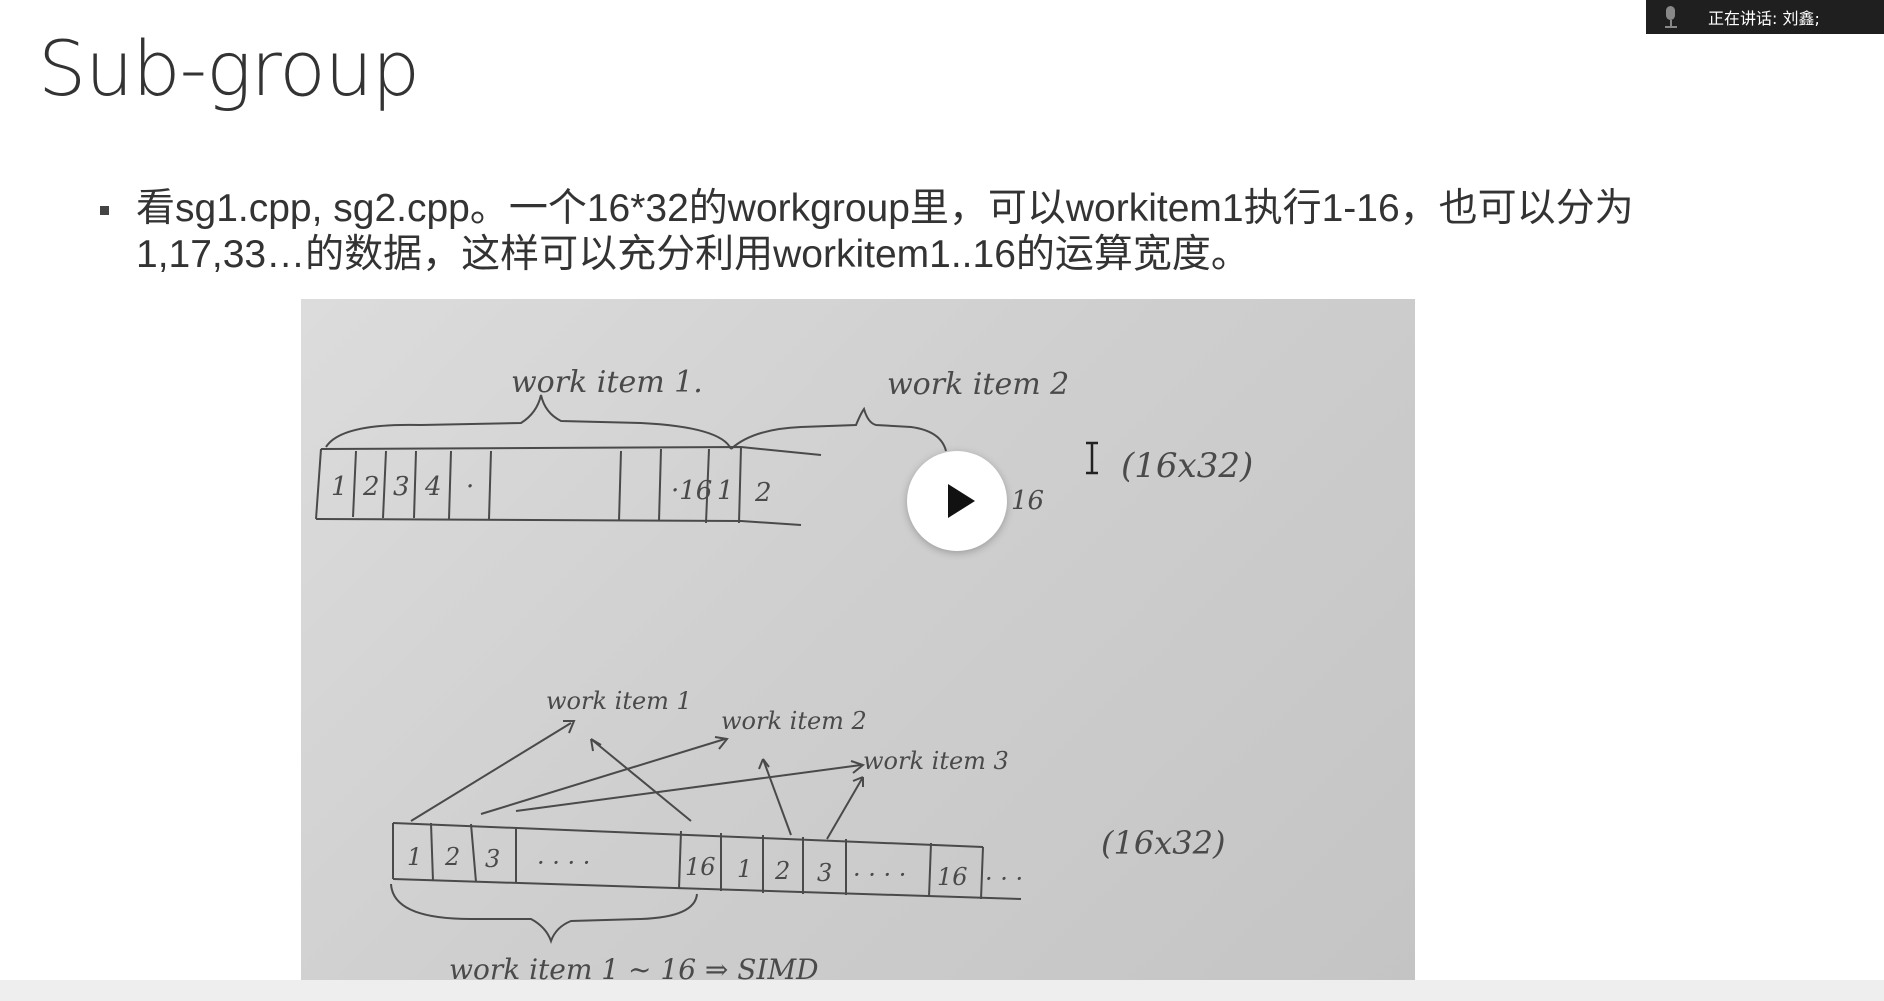  I want to click on top-cell: ·16, so click(691, 491).